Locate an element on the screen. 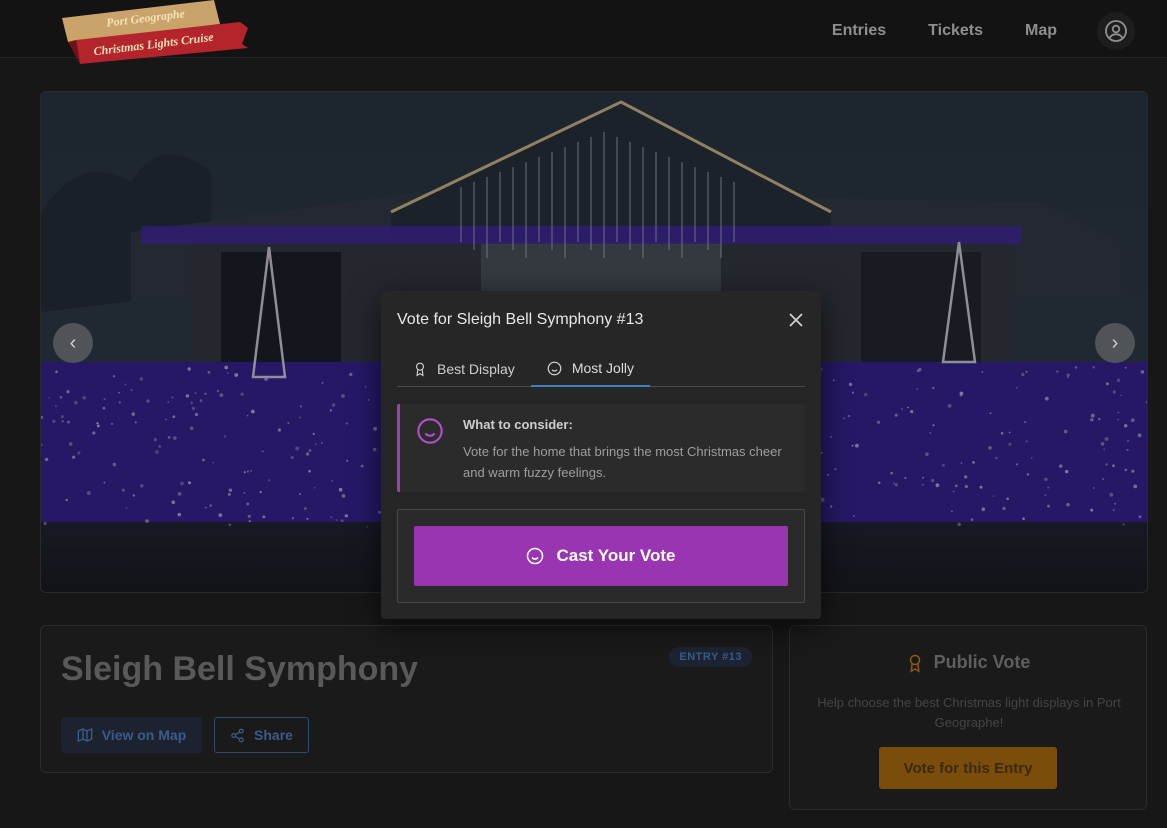 The image size is (1167, 828). tab-most-jolly-label: Most Jolly is located at coordinates (603, 368).